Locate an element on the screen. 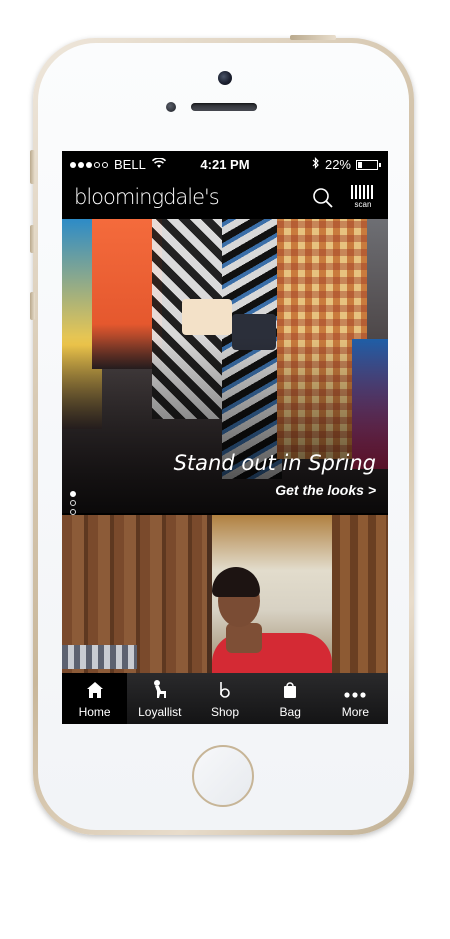  front-camera is located at coordinates (225, 78).